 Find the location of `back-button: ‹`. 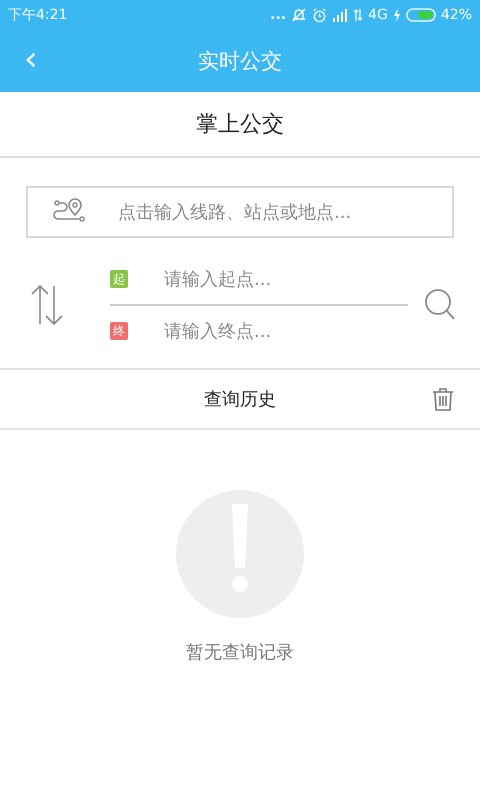

back-button: ‹ is located at coordinates (31, 59).